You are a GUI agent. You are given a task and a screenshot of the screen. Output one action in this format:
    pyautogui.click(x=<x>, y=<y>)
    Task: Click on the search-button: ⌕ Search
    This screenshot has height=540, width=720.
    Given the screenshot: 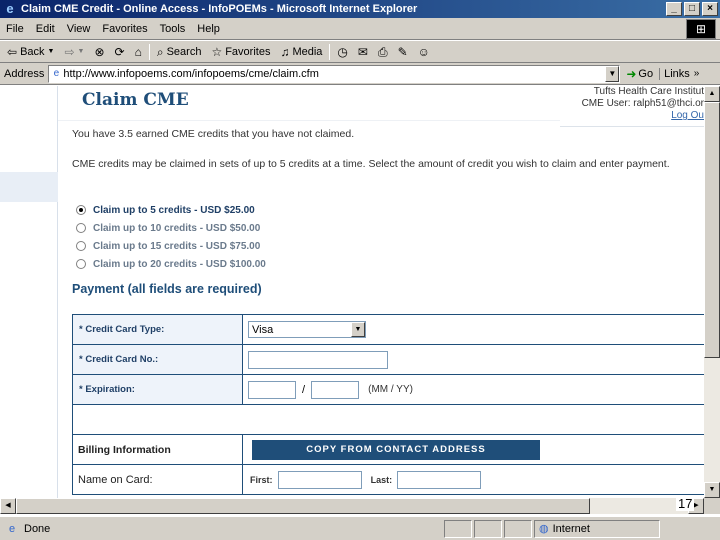 What is the action you would take?
    pyautogui.click(x=179, y=52)
    